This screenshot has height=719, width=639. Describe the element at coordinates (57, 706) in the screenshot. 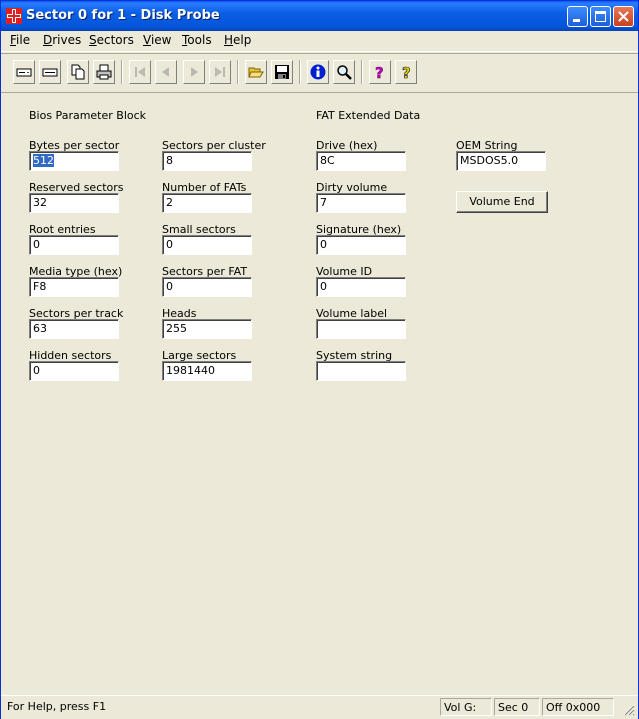

I see `status-help-text: For Help, press F1` at that location.